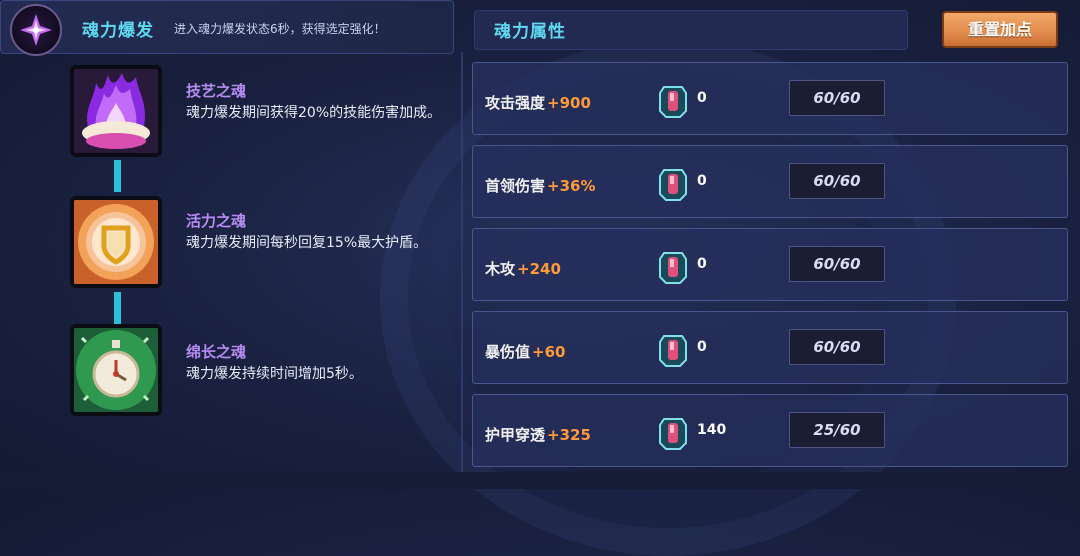 Image resolution: width=1080 pixels, height=556 pixels. Describe the element at coordinates (770, 347) in the screenshot. I see `attribute-row: 暴伤值 +60 0 60/60` at that location.